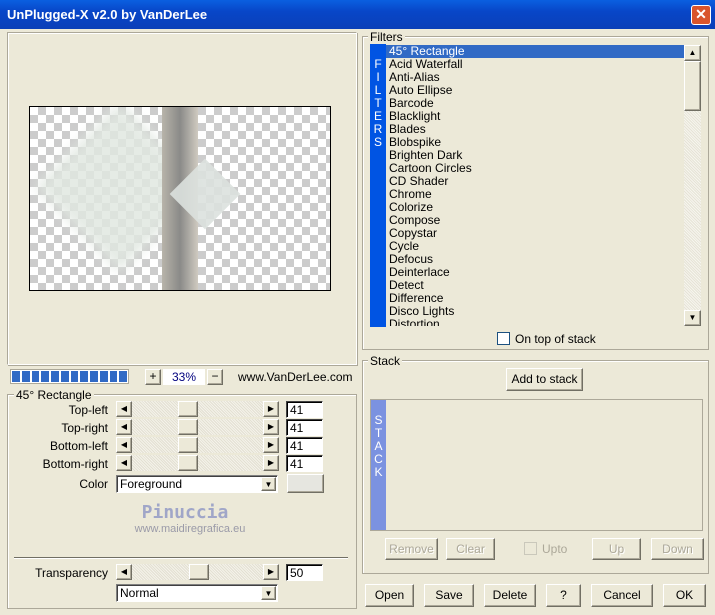  I want to click on filter-item: Deinterlace, so click(535, 272).